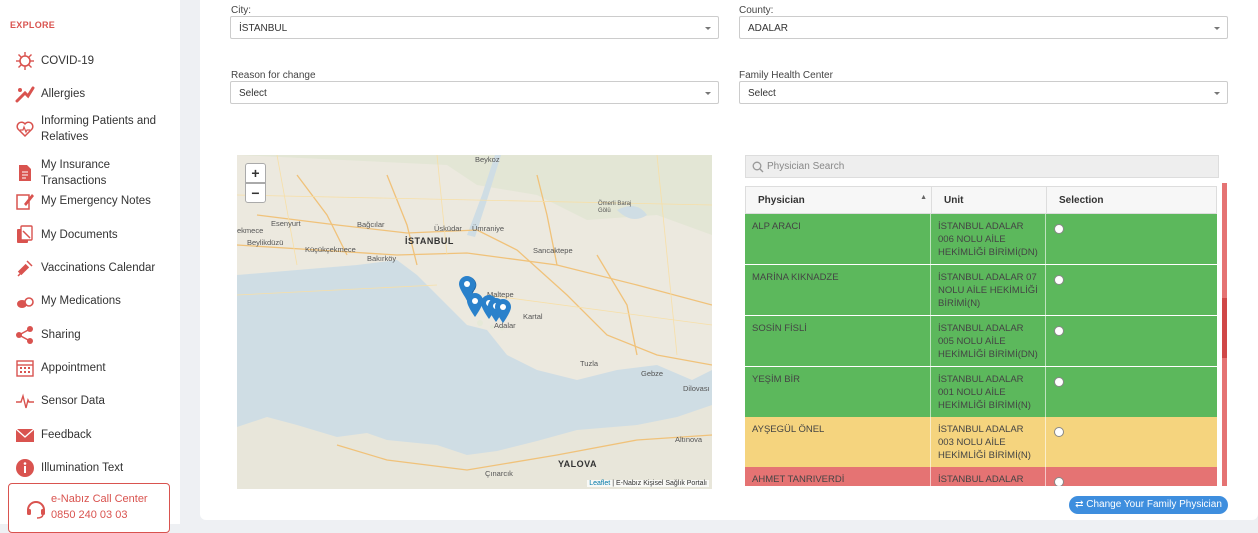  I want to click on sidebar-item-label: Illumination Text, so click(82, 468).